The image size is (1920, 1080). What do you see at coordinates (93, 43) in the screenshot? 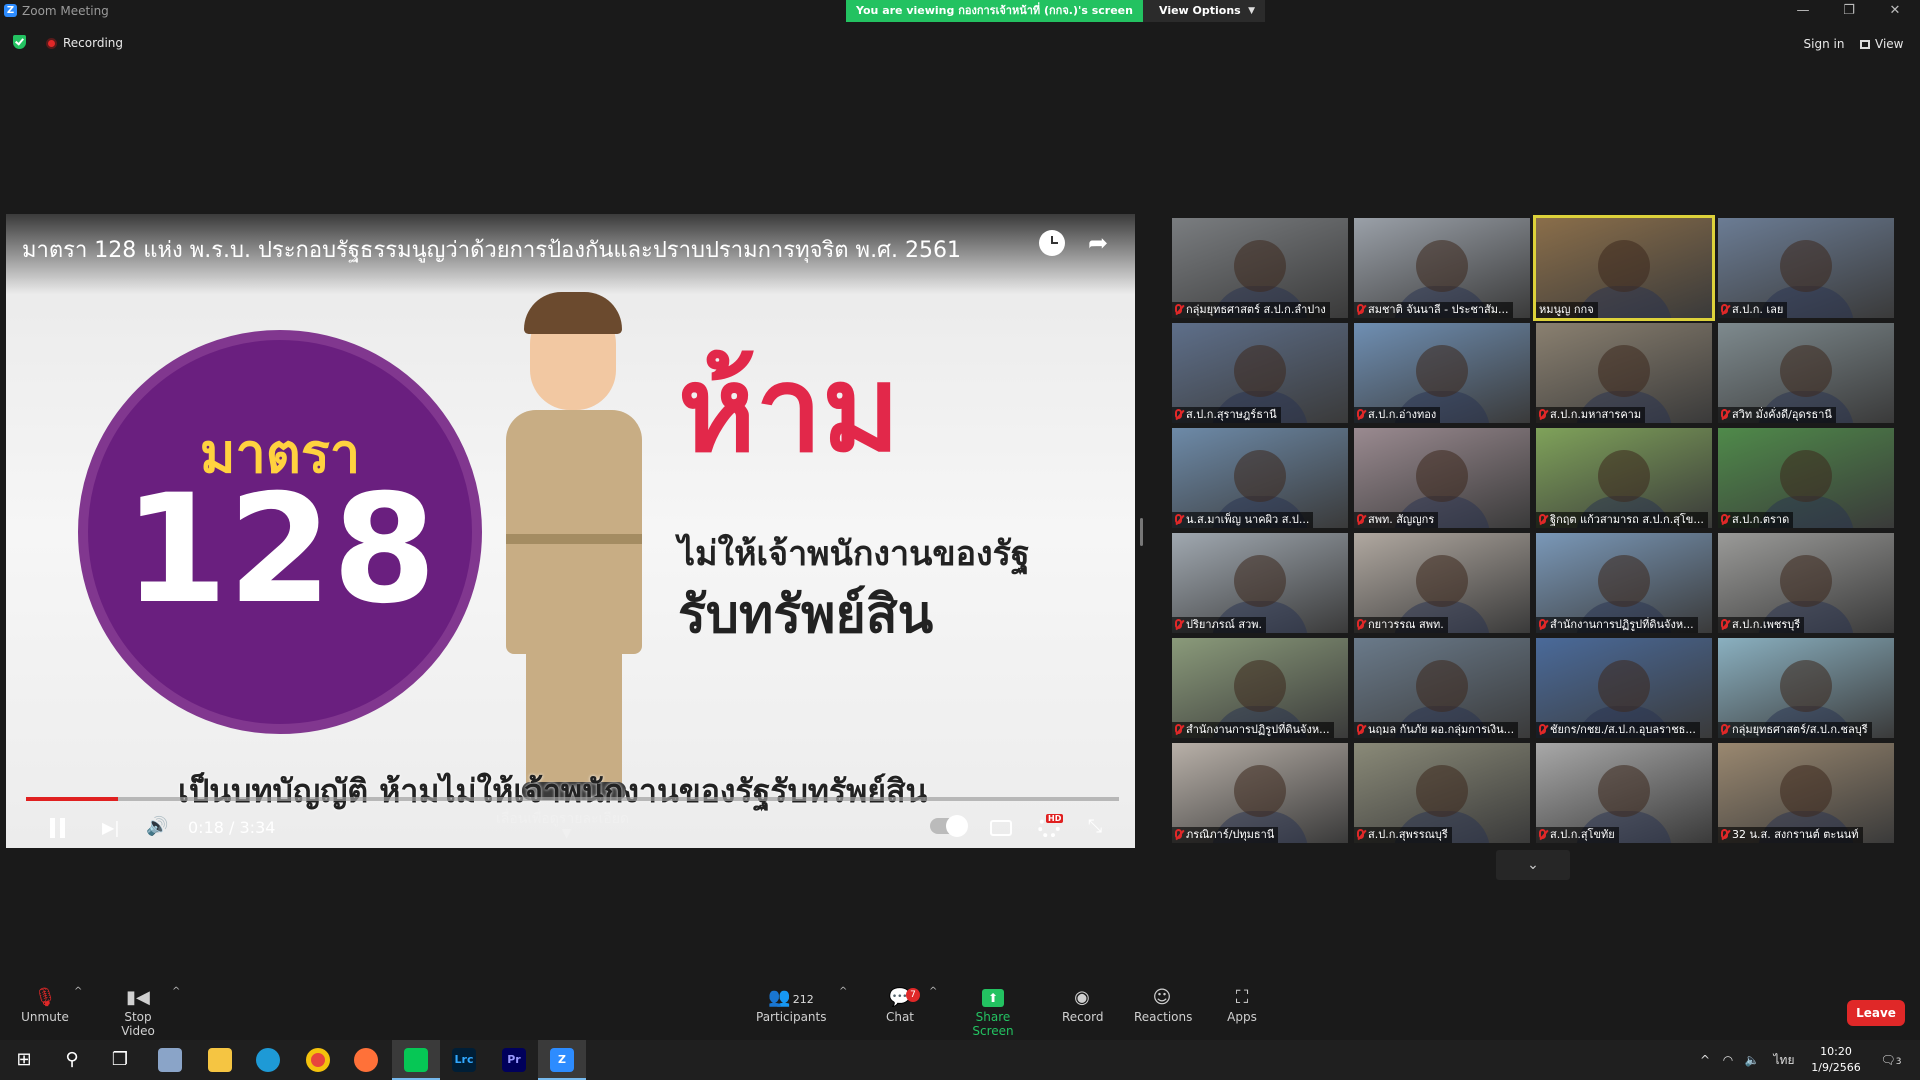
I see `recording-label: Recording` at bounding box center [93, 43].